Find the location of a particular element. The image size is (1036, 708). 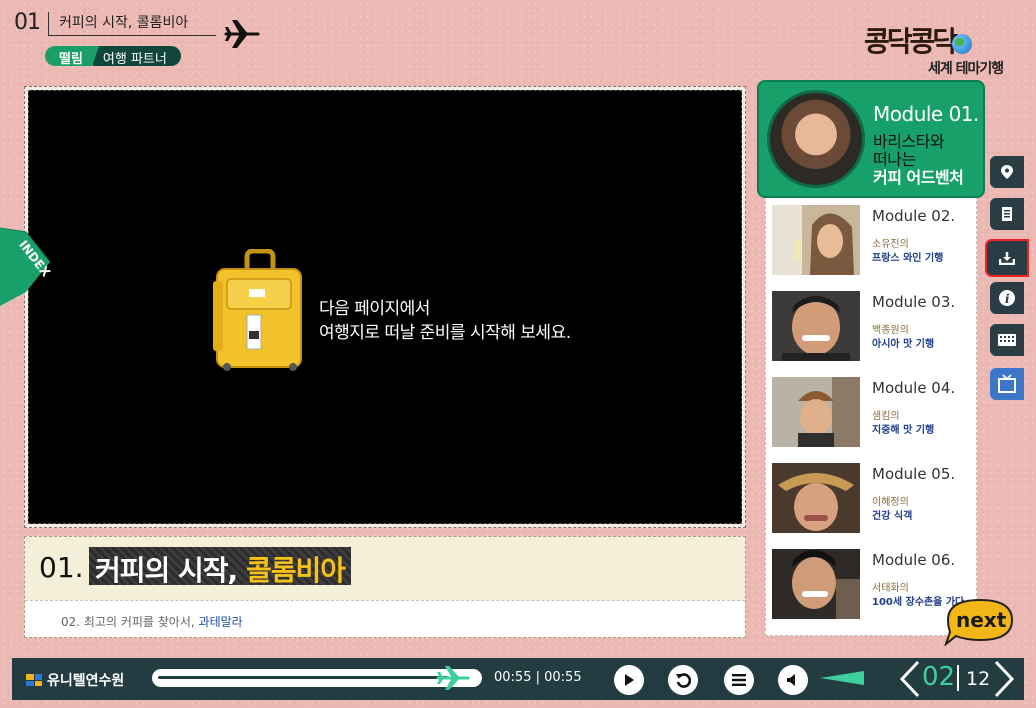

airplane-icon is located at coordinates (242, 34).